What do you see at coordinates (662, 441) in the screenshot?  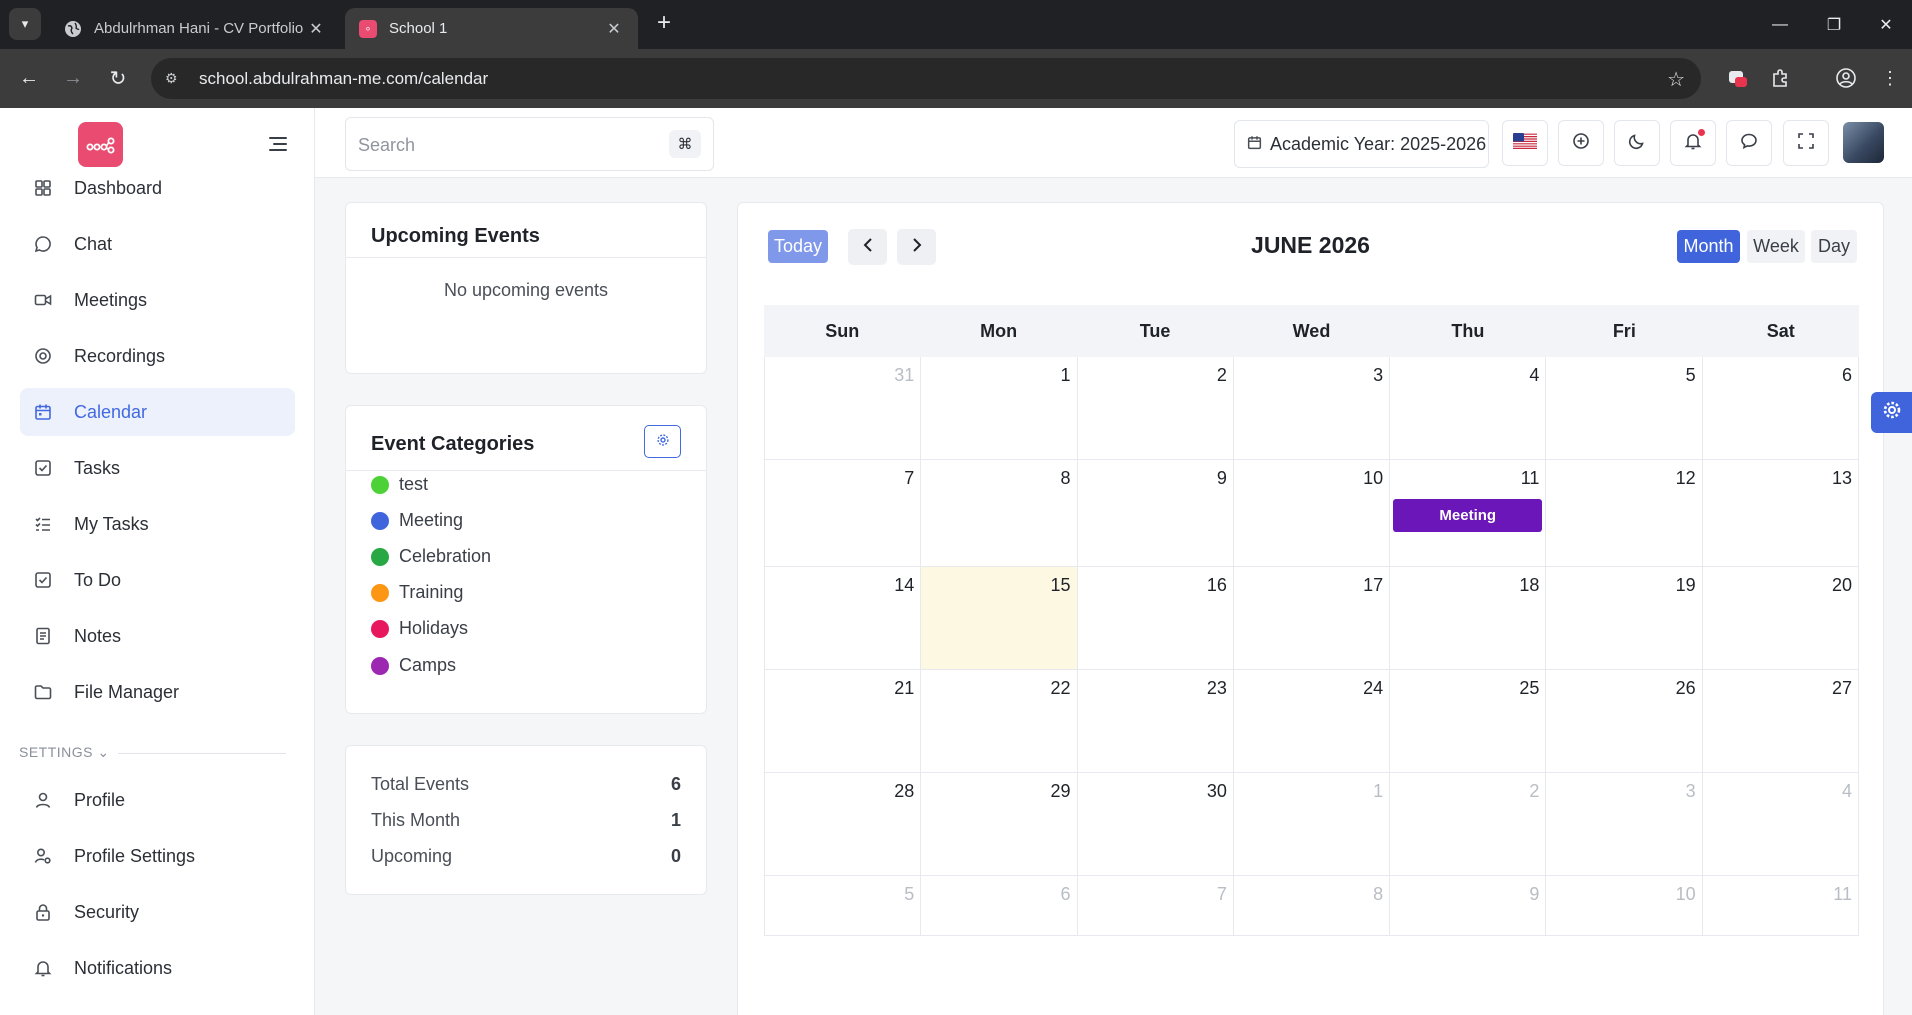 I see `manage-categories-button` at bounding box center [662, 441].